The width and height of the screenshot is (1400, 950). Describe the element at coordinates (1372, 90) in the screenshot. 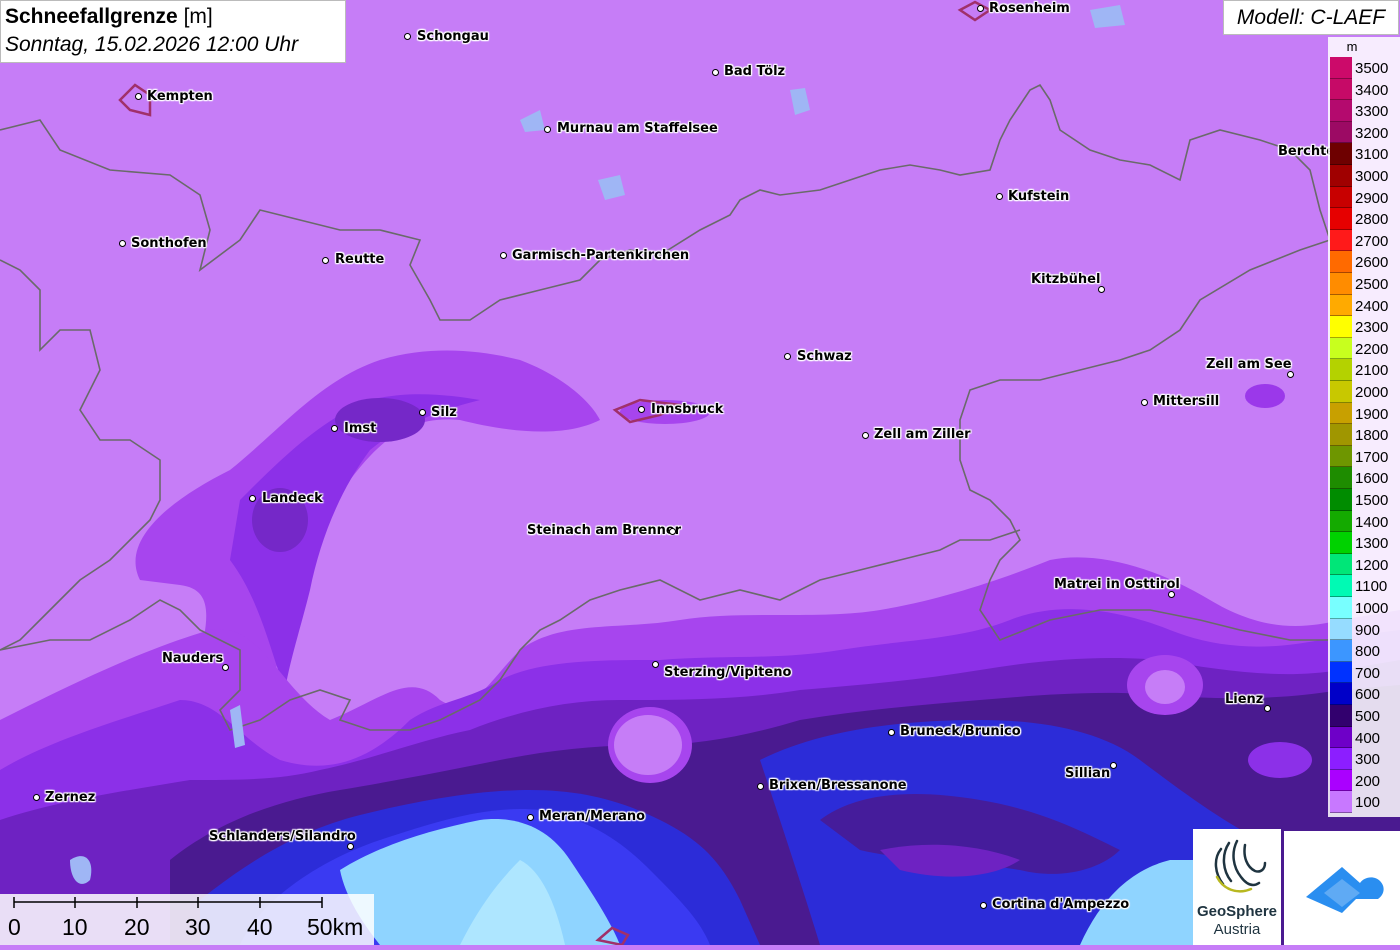

I see `legend-label: 3400` at that location.